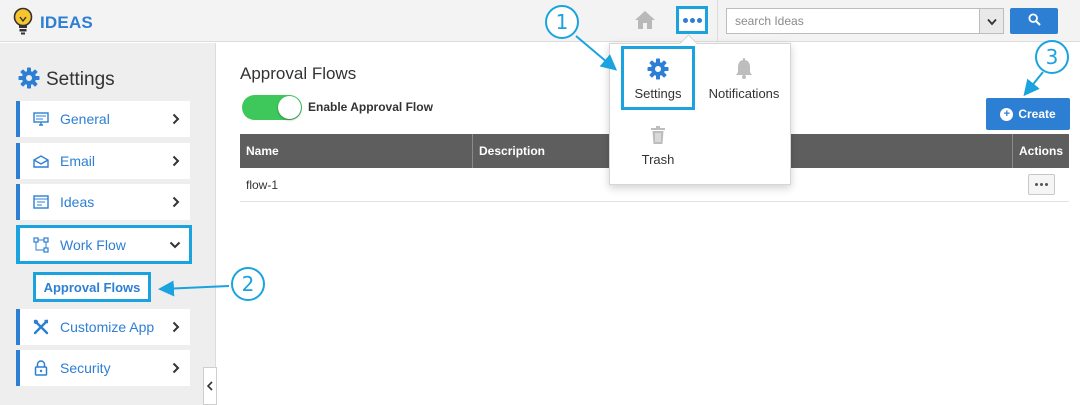  What do you see at coordinates (66, 22) in the screenshot?
I see `app-title: IDEAS` at bounding box center [66, 22].